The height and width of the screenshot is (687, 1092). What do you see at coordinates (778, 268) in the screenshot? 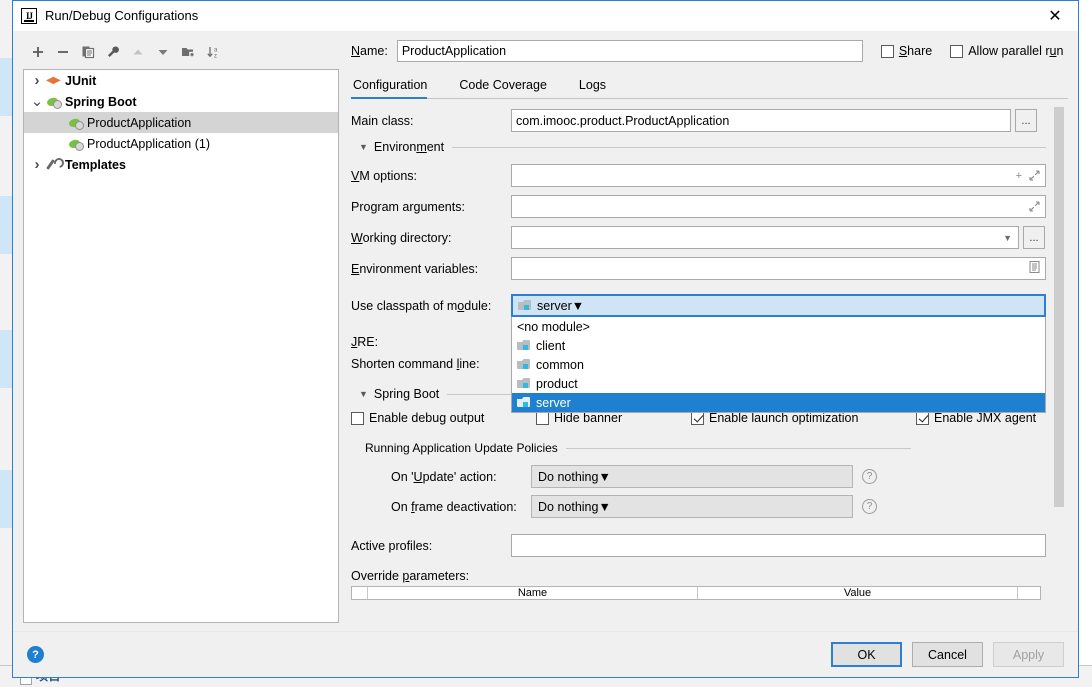
I see `environment-variables-input` at bounding box center [778, 268].